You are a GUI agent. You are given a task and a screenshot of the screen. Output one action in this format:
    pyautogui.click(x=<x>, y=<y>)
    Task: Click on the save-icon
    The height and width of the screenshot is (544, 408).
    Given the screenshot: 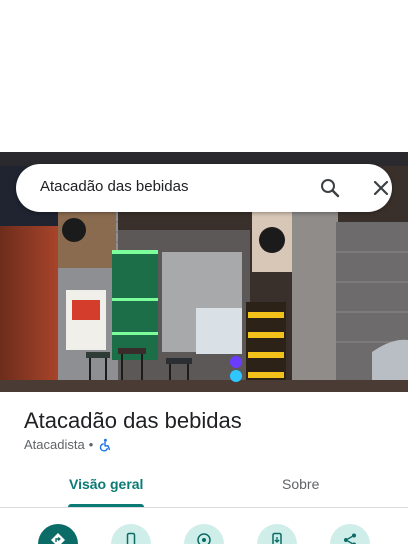 What is the action you would take?
    pyautogui.click(x=204, y=538)
    